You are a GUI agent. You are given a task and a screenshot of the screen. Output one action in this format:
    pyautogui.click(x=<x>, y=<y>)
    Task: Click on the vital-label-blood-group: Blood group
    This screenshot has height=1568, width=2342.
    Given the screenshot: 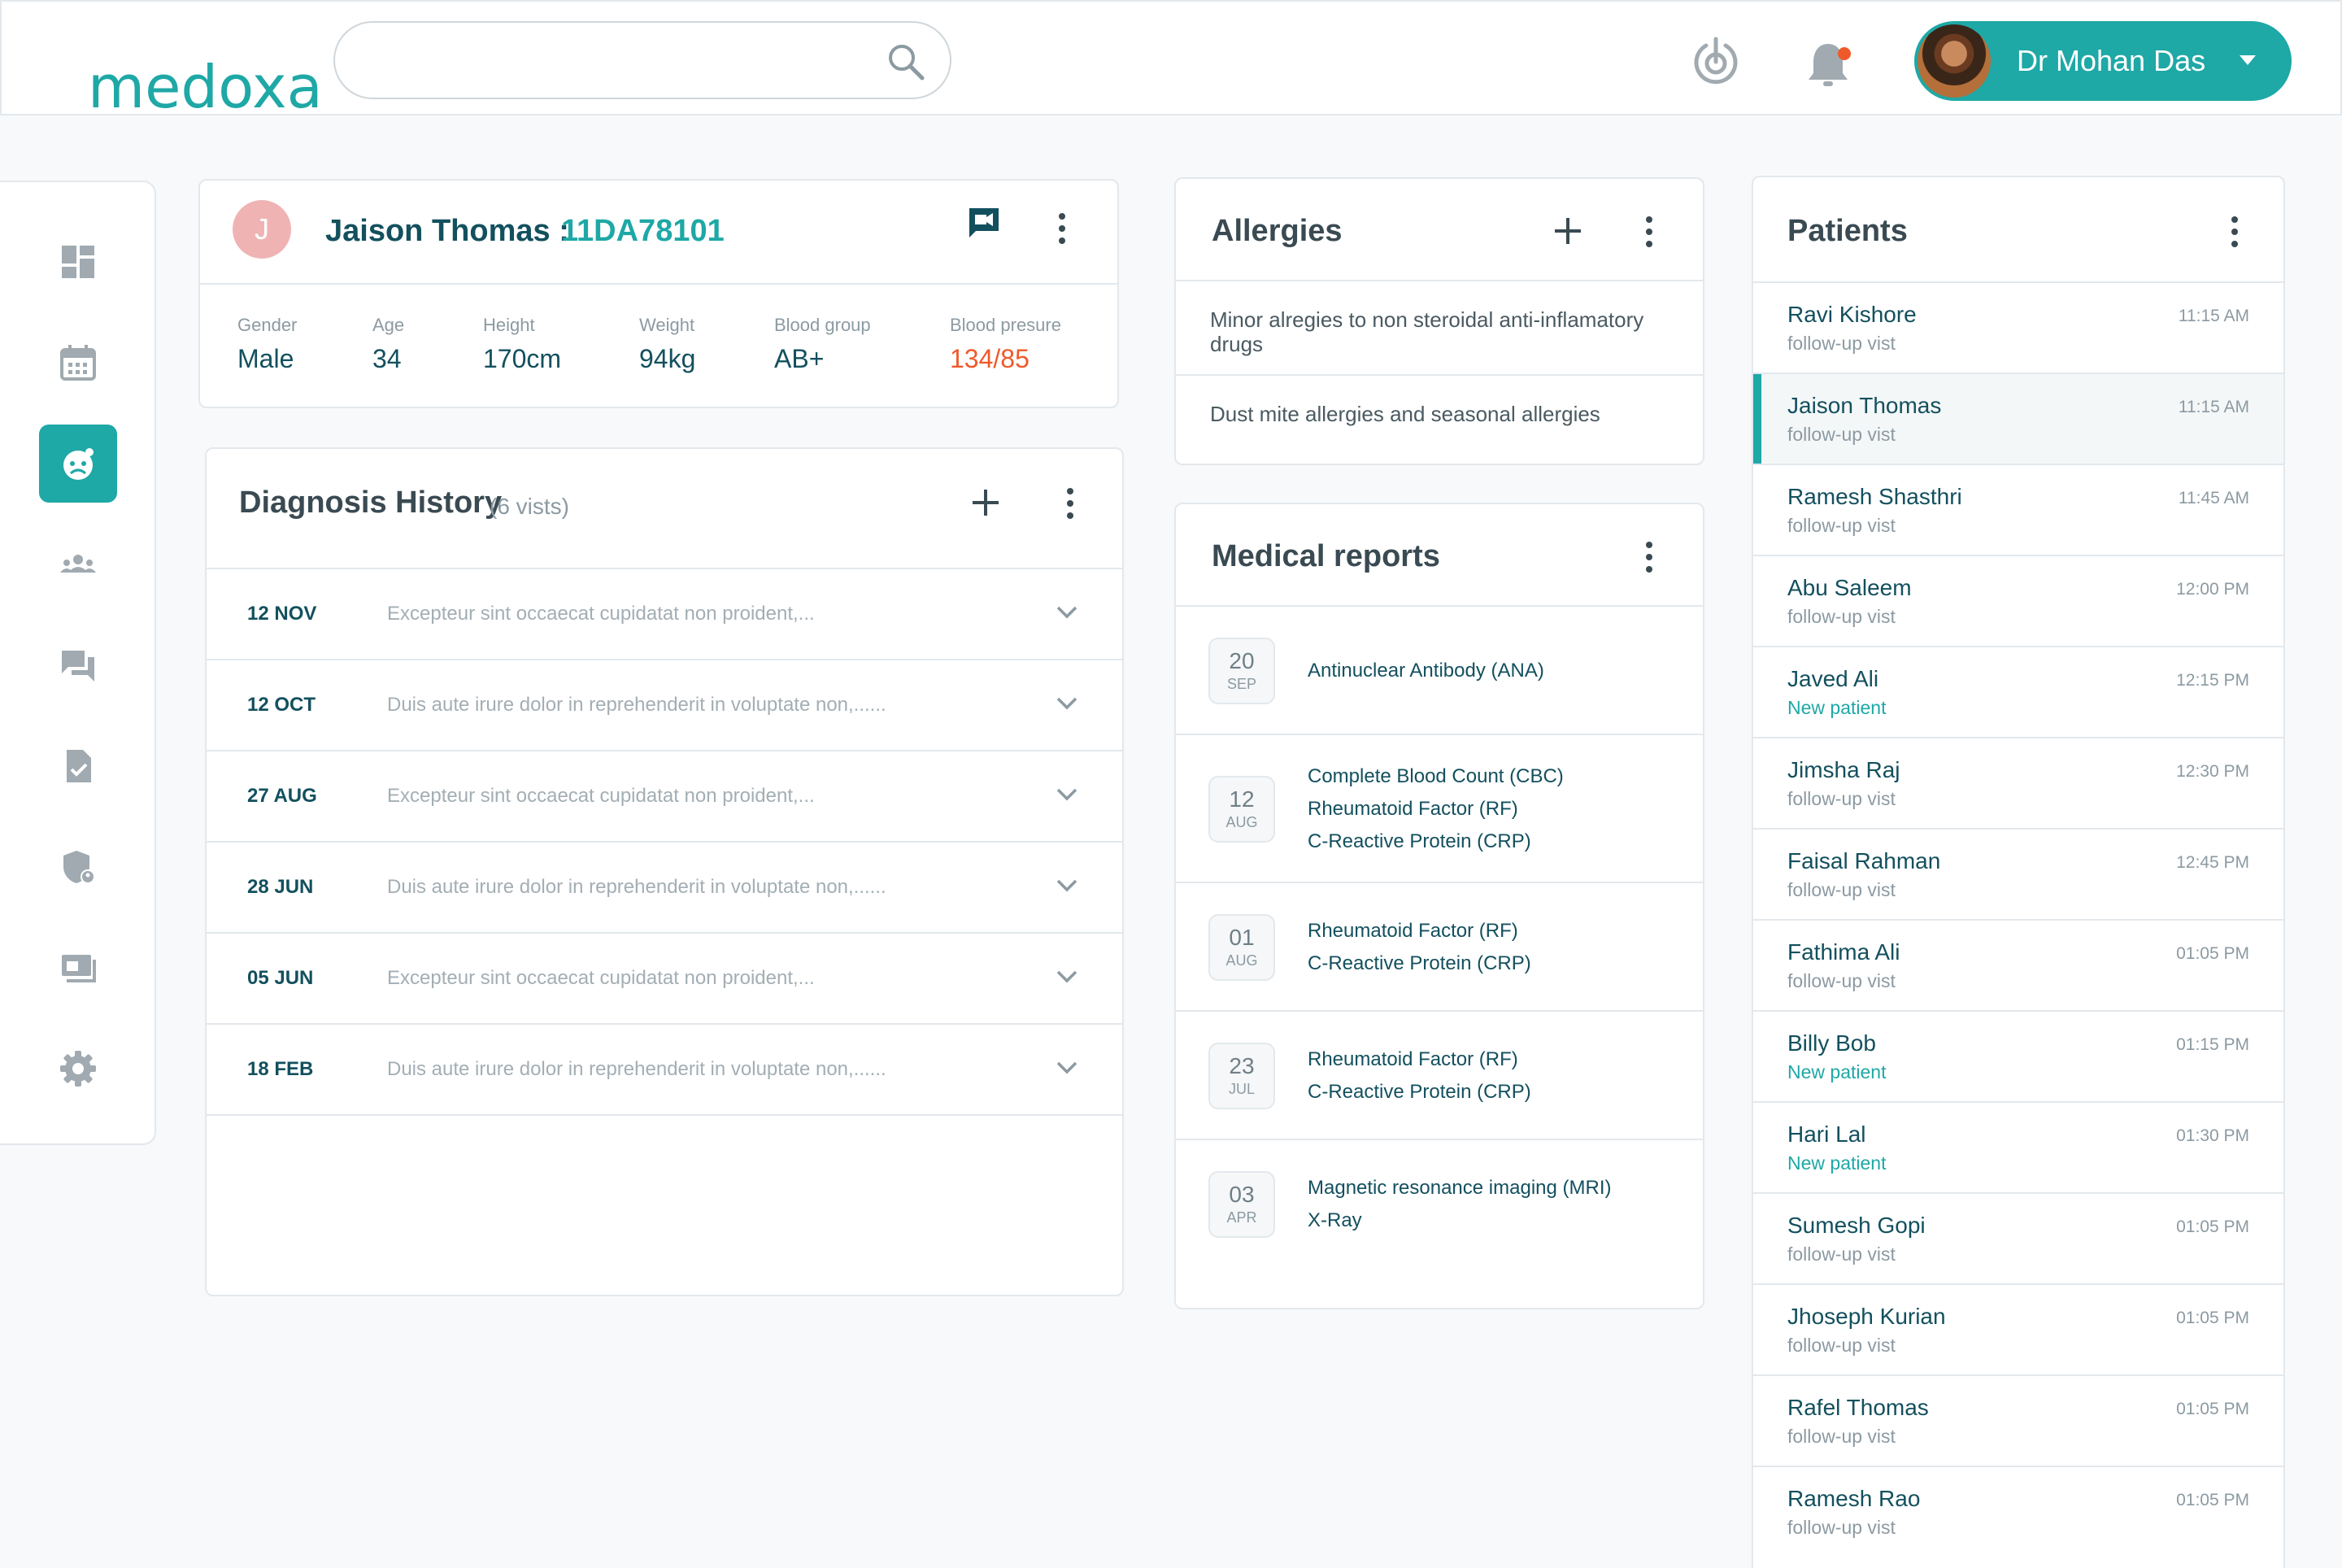 What is the action you would take?
    pyautogui.click(x=822, y=325)
    